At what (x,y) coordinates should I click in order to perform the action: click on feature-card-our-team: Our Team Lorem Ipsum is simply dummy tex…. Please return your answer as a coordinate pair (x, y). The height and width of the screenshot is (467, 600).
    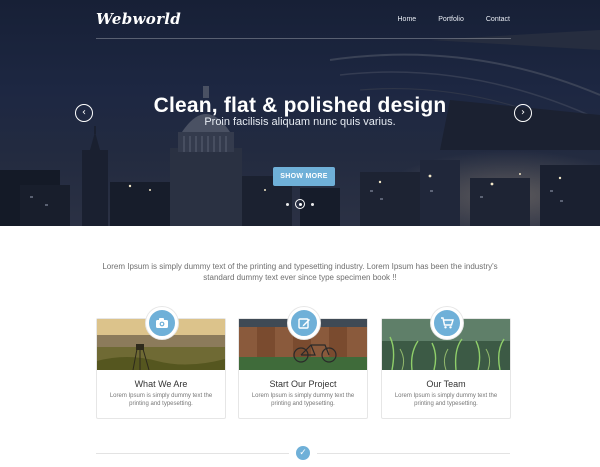
    Looking at the image, I should click on (446, 363).